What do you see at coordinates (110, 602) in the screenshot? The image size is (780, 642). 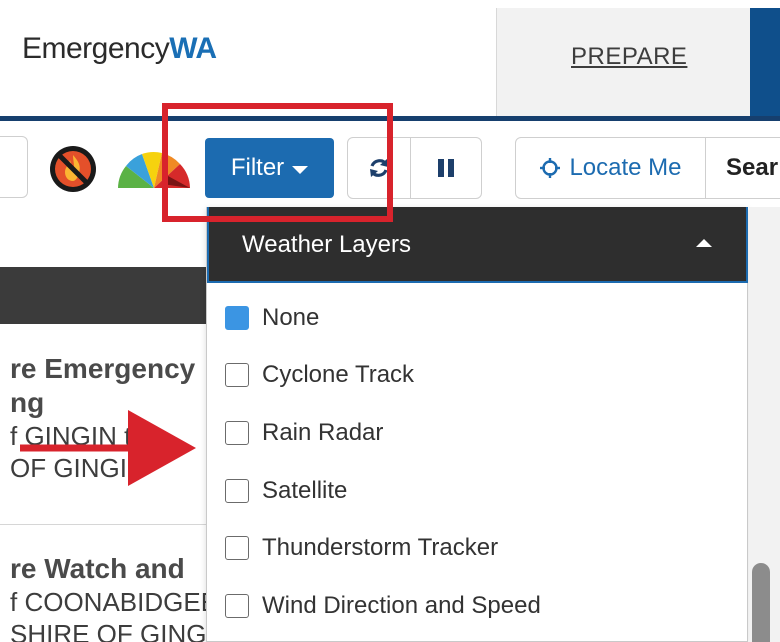 I see `incident-location: f COONABIDGEE` at bounding box center [110, 602].